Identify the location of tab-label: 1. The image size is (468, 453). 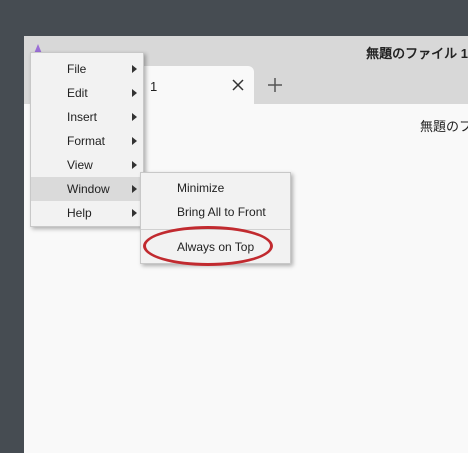
(154, 86).